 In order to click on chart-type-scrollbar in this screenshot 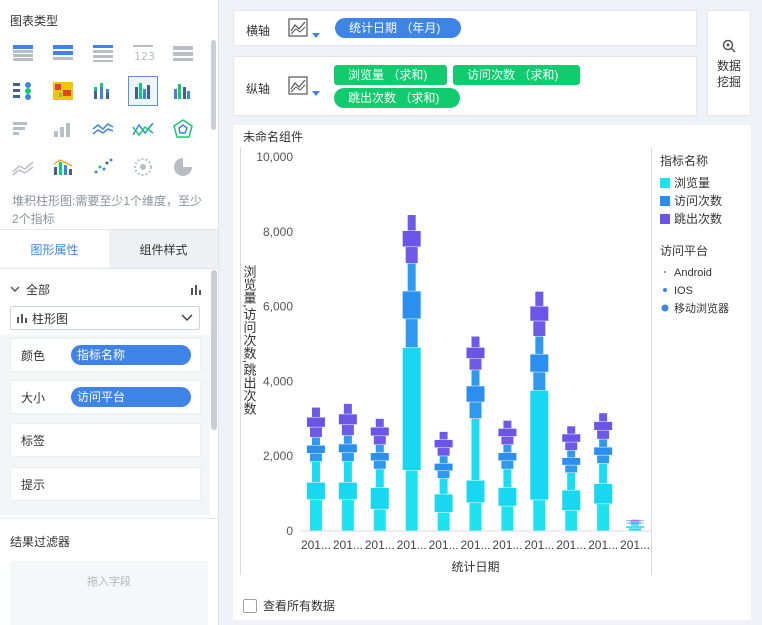, I will do `click(213, 85)`.